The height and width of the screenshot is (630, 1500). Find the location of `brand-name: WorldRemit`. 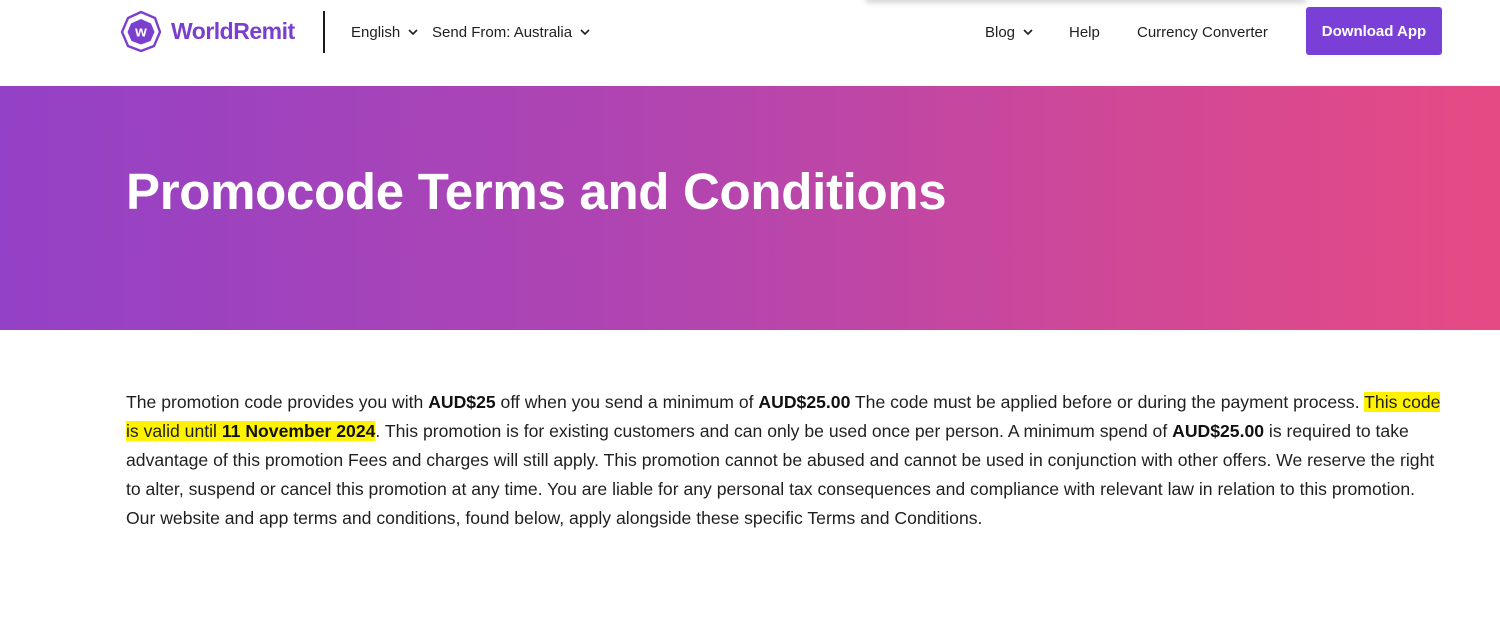

brand-name: WorldRemit is located at coordinates (233, 30).